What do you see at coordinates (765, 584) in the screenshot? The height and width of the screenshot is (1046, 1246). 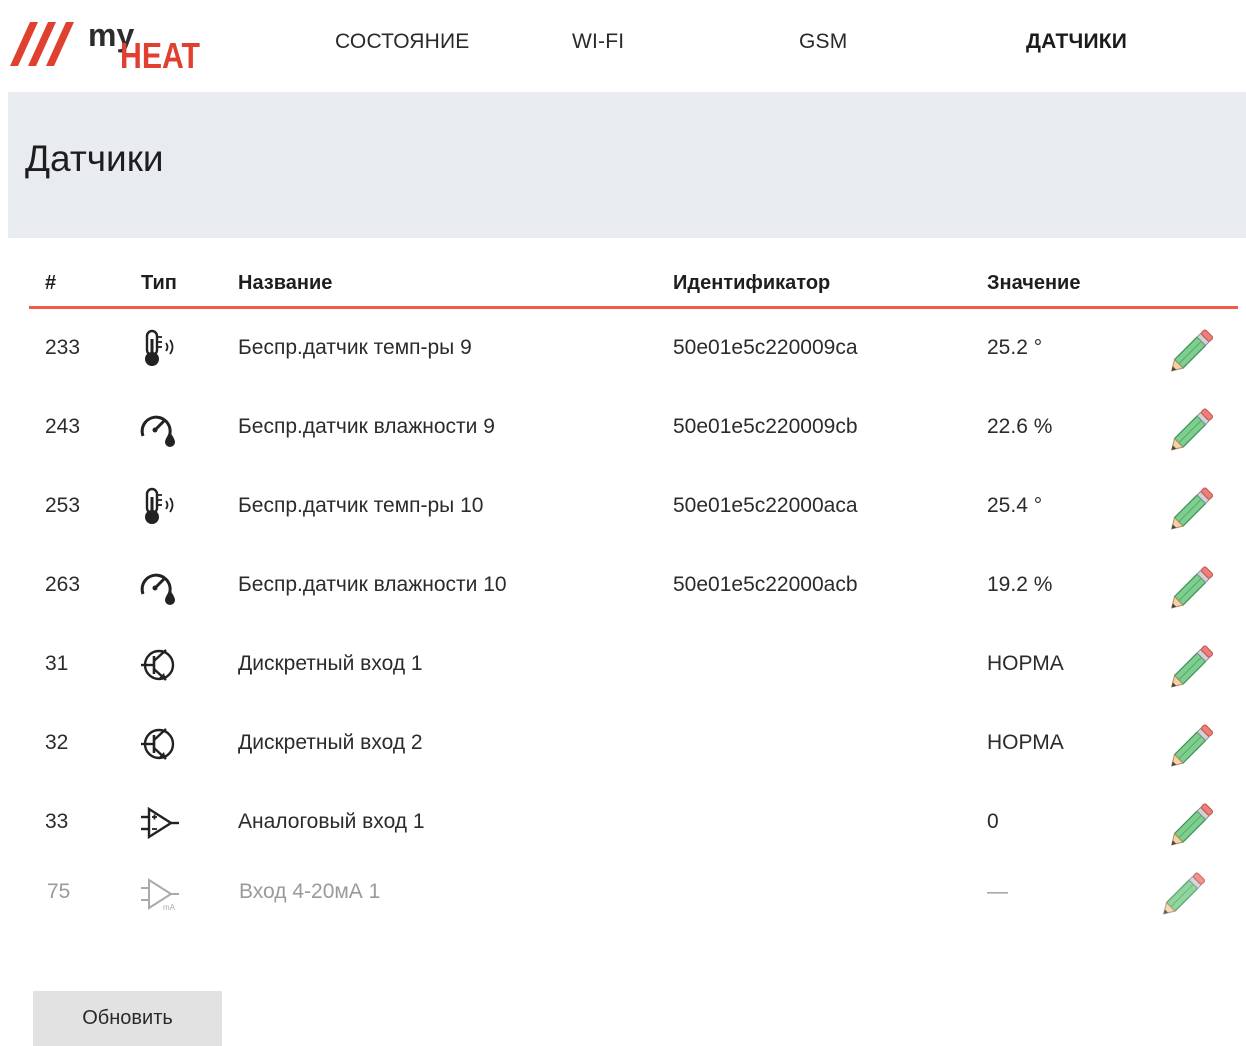 I see `sensor-id: 50e01e5c22000acb` at bounding box center [765, 584].